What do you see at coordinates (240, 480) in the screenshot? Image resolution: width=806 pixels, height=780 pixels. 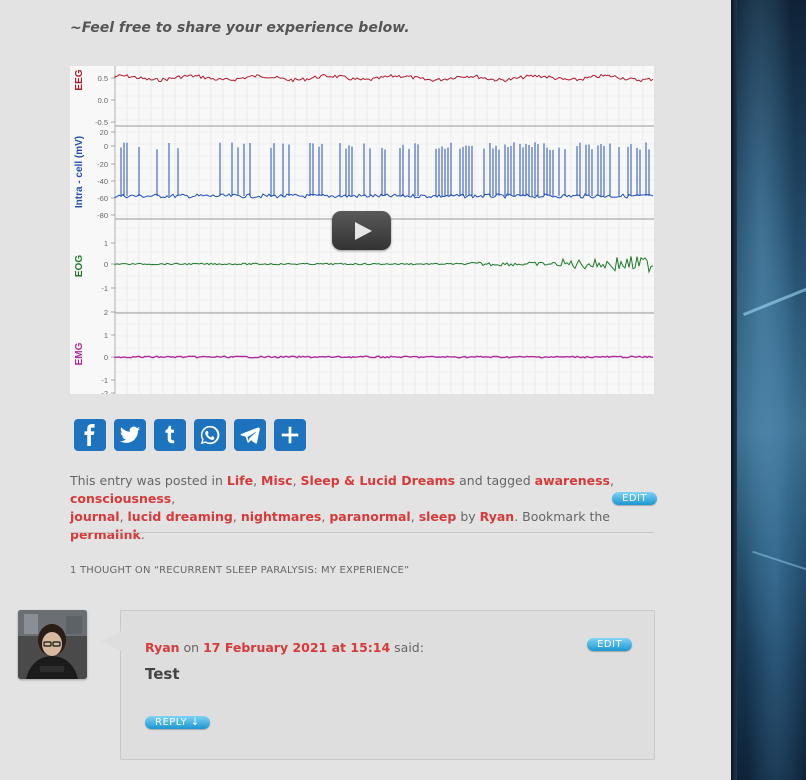 I see `category-link-life: Life` at bounding box center [240, 480].